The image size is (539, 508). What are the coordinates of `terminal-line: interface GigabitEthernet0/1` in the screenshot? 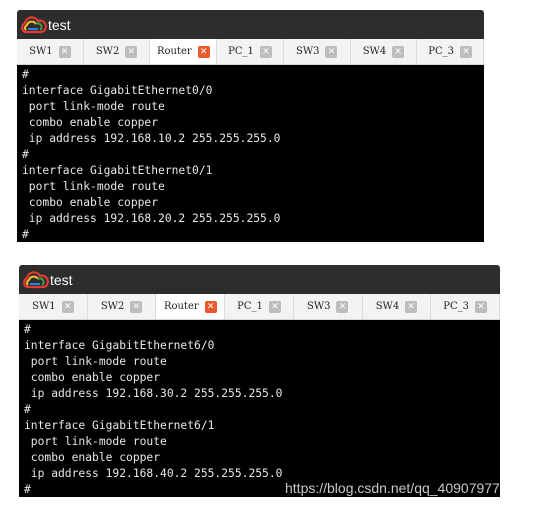 It's located at (117, 170).